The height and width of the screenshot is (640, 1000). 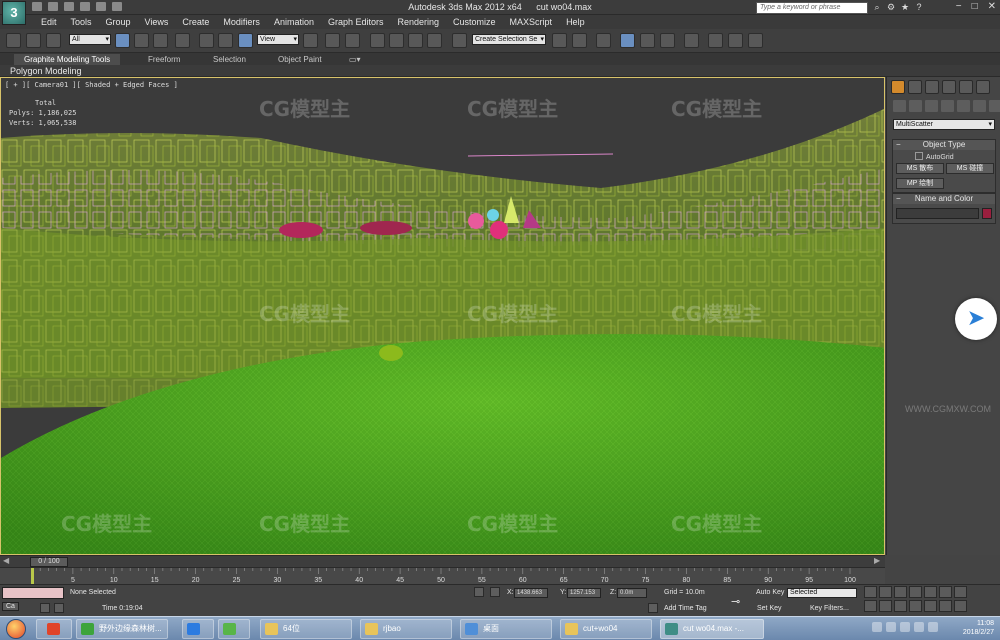 What do you see at coordinates (157, 22) in the screenshot?
I see `menu-views: Views` at bounding box center [157, 22].